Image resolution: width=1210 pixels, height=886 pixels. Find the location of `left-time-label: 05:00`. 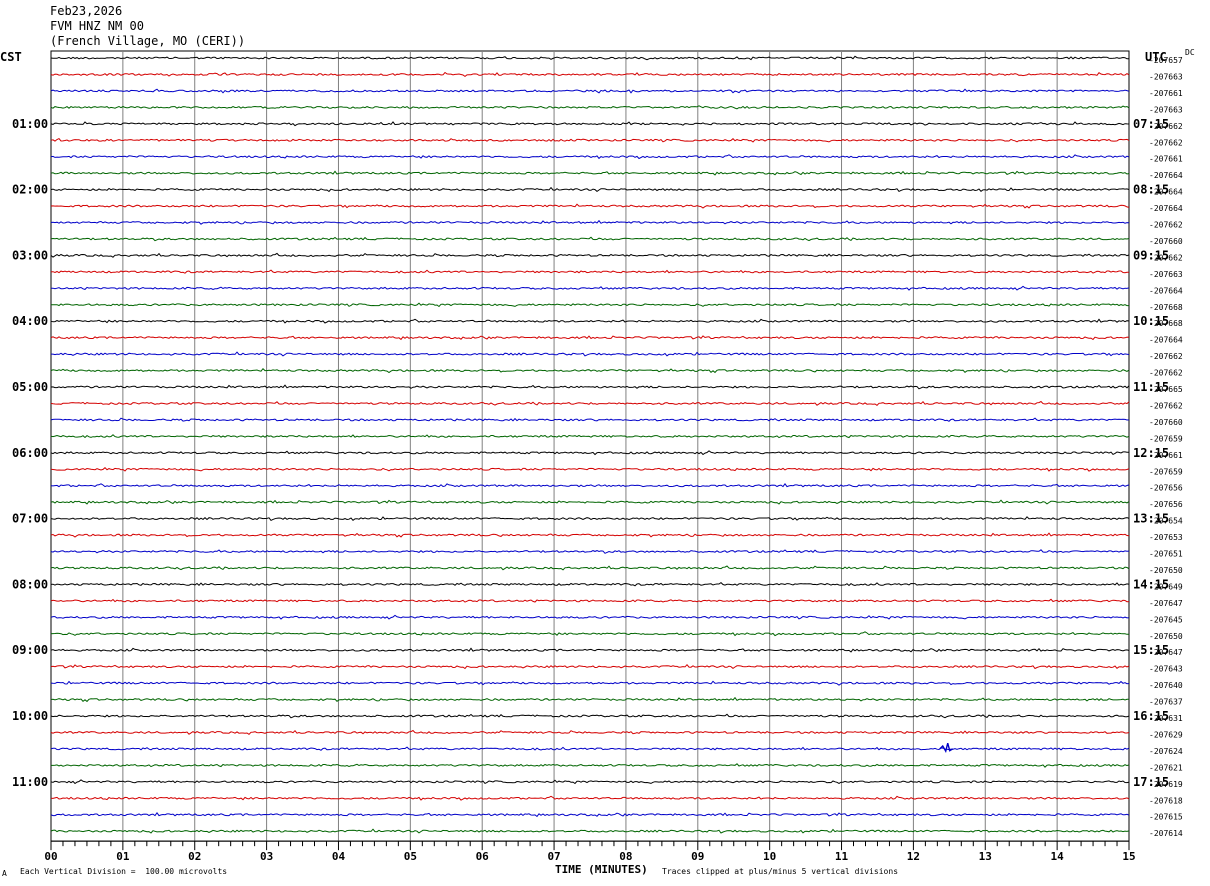

left-time-label: 05:00 is located at coordinates (30, 387).